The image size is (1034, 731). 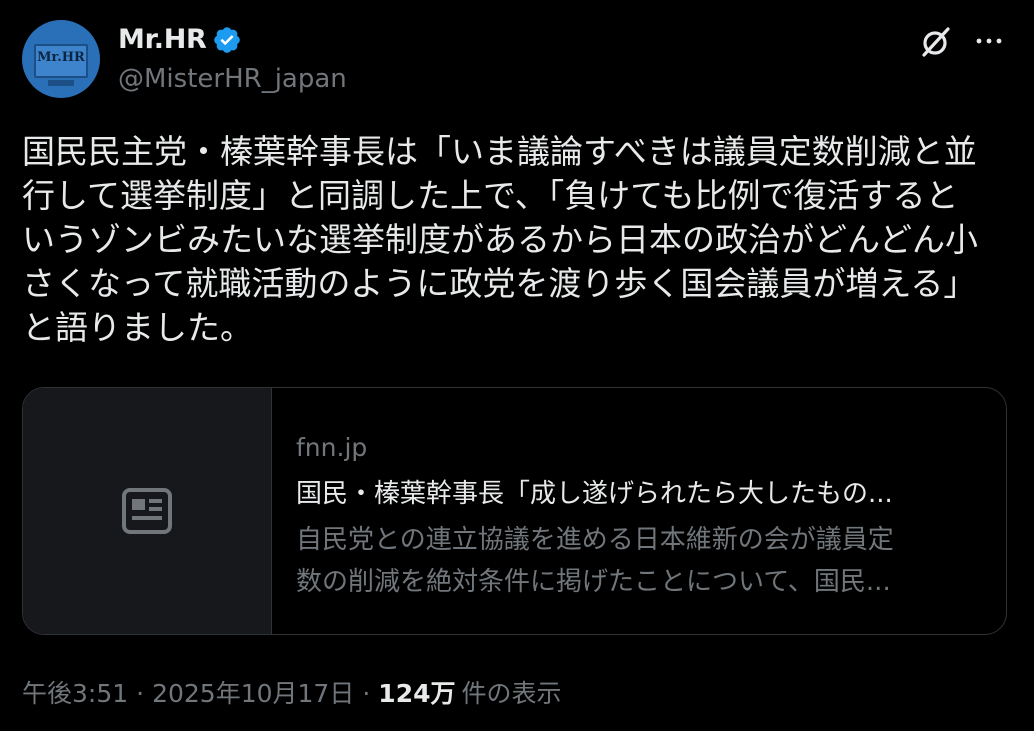 What do you see at coordinates (61, 83) in the screenshot?
I see `avatar-monitor-stand` at bounding box center [61, 83].